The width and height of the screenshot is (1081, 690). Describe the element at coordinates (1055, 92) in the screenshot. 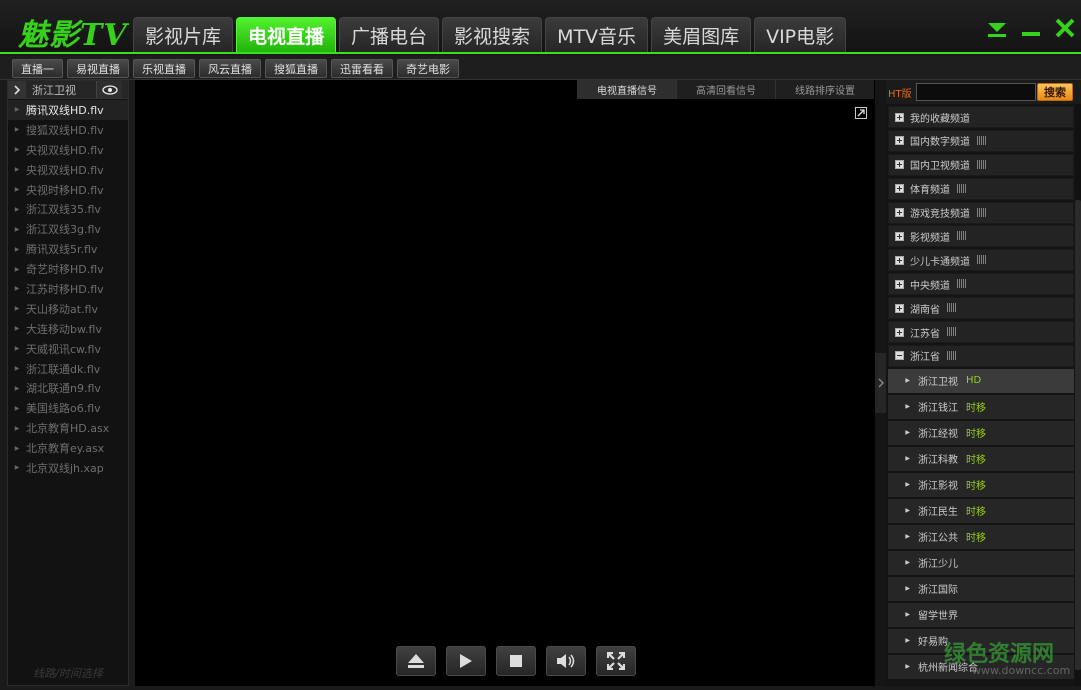

I see `search-button: 搜索` at that location.